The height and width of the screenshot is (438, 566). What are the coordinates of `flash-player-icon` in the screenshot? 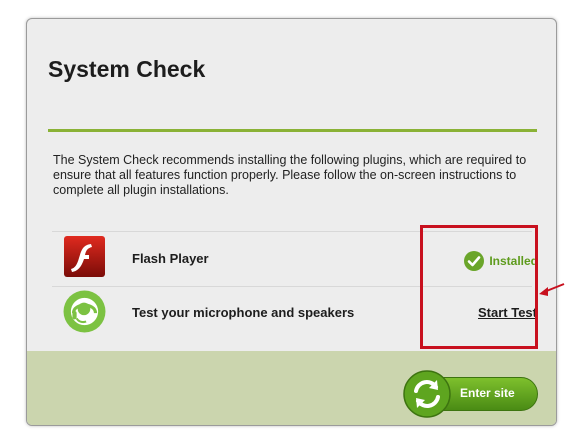 It's located at (84, 256).